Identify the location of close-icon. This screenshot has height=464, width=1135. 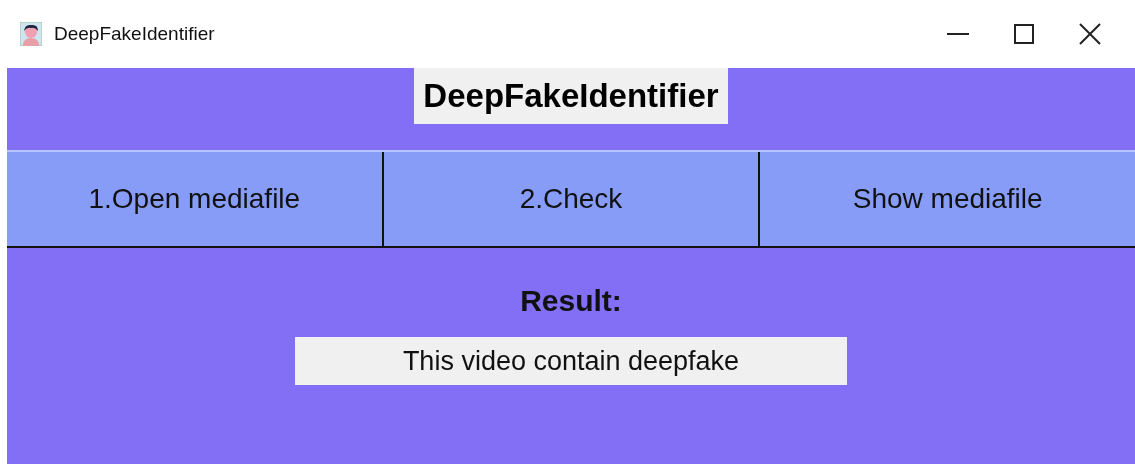
(1090, 34).